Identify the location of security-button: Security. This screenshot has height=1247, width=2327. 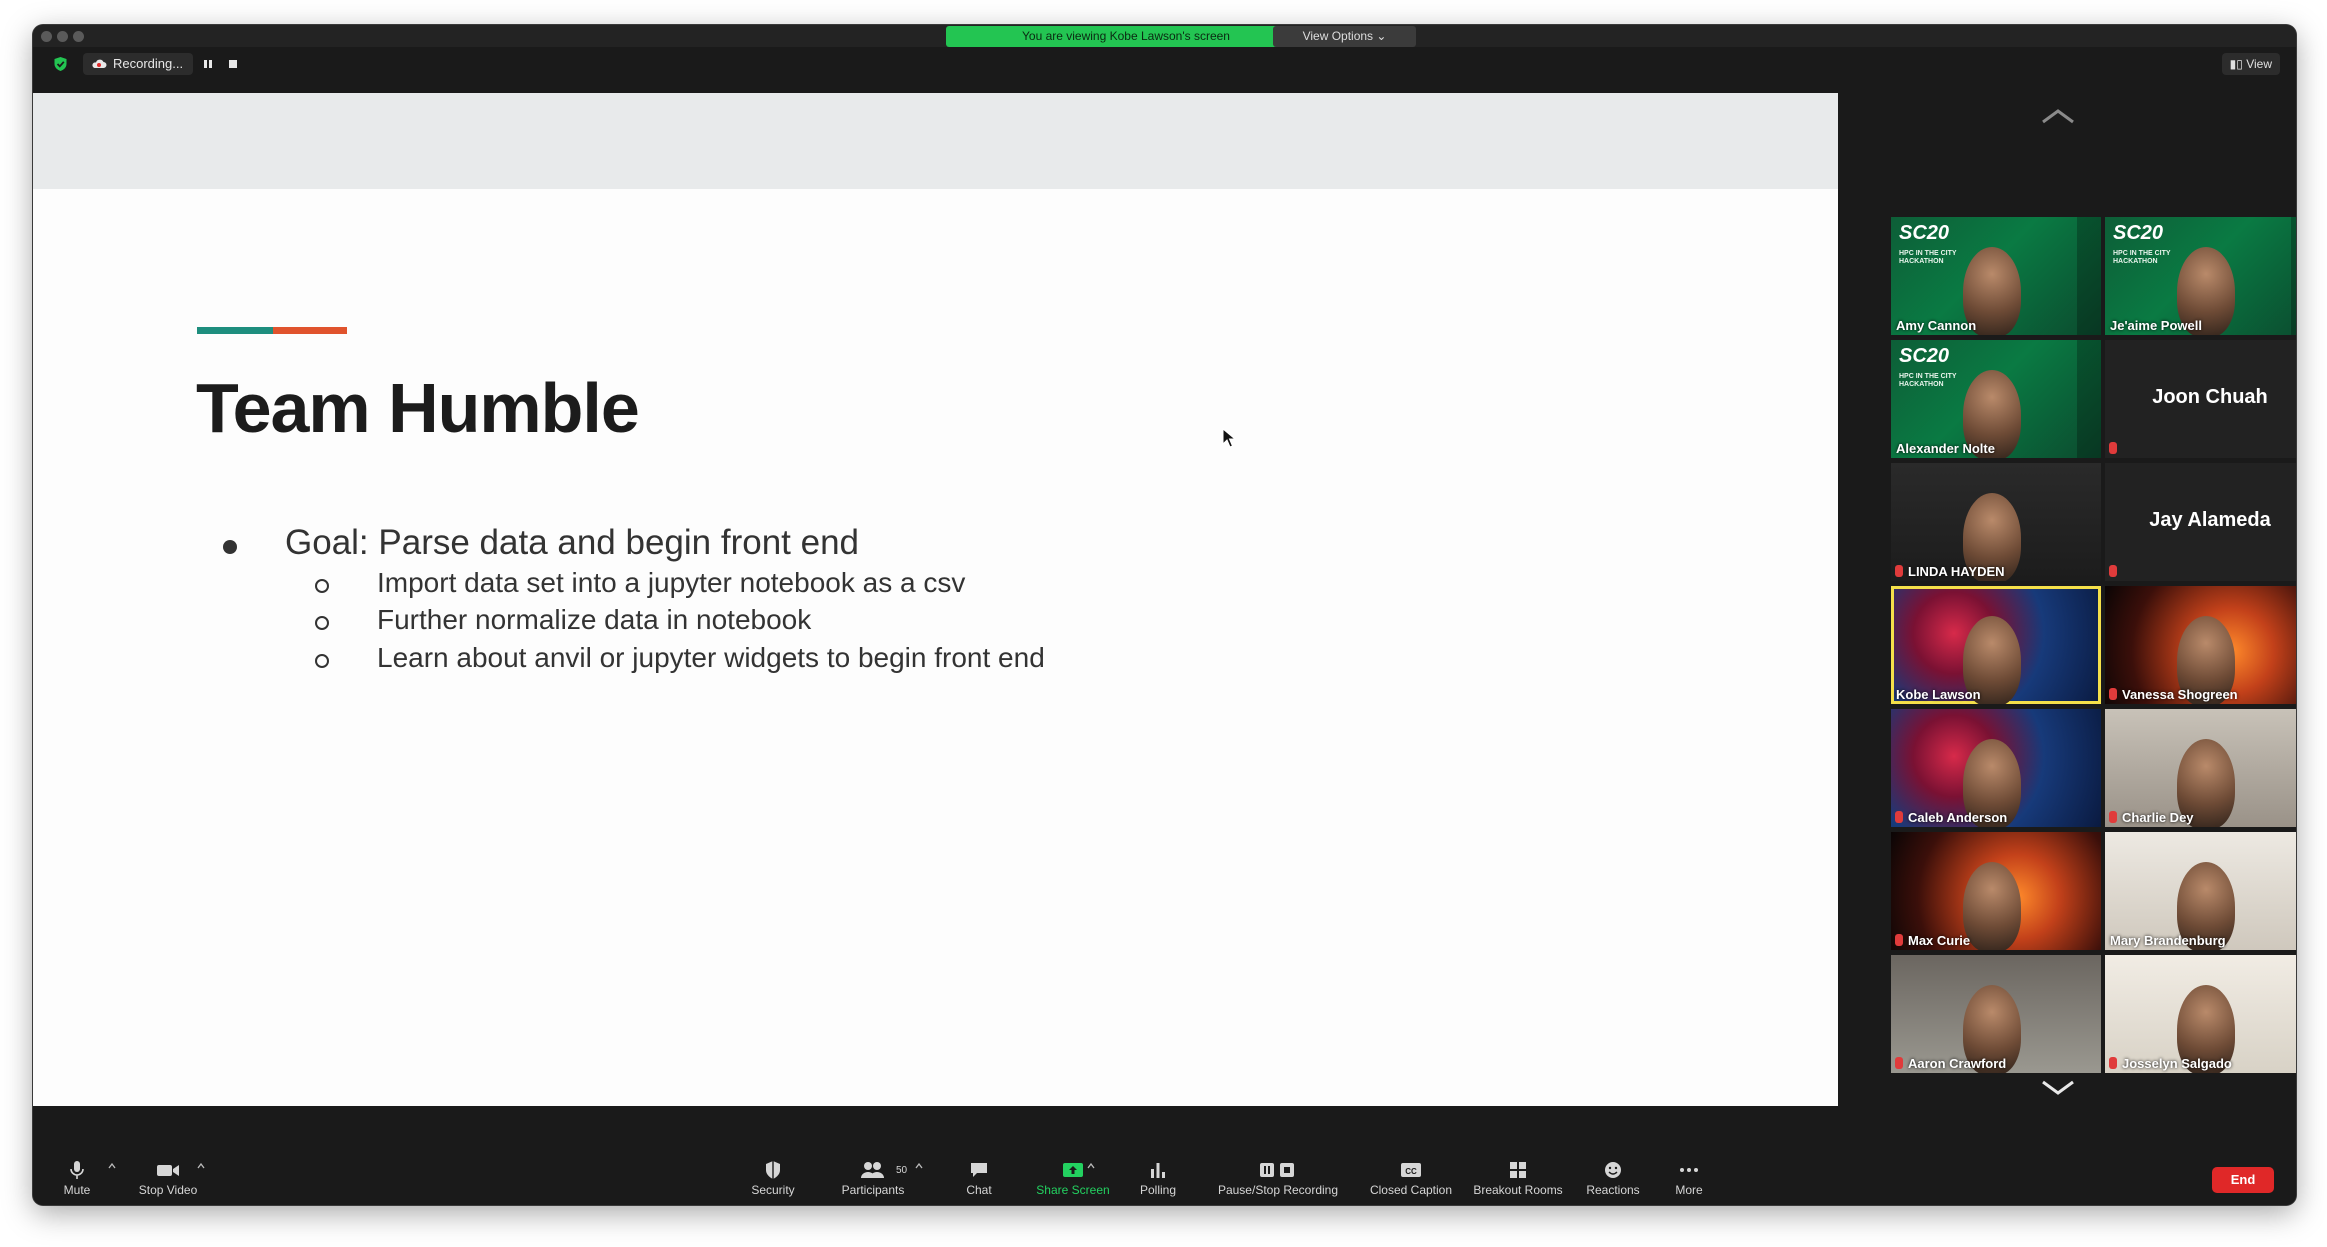
(773, 1178).